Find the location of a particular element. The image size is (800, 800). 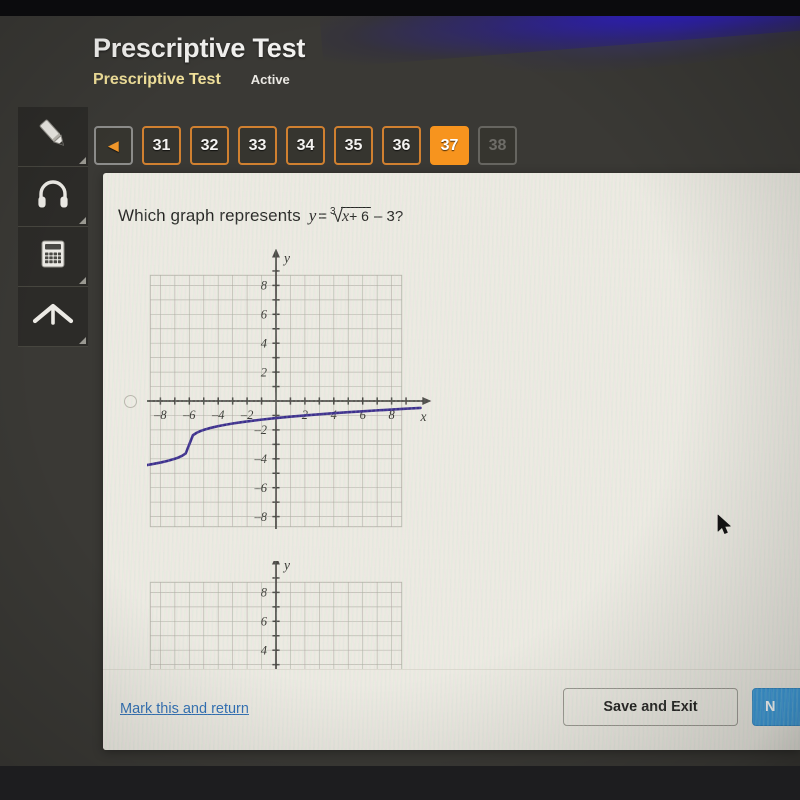

question-text: Which graph represents is located at coordinates (209, 215).